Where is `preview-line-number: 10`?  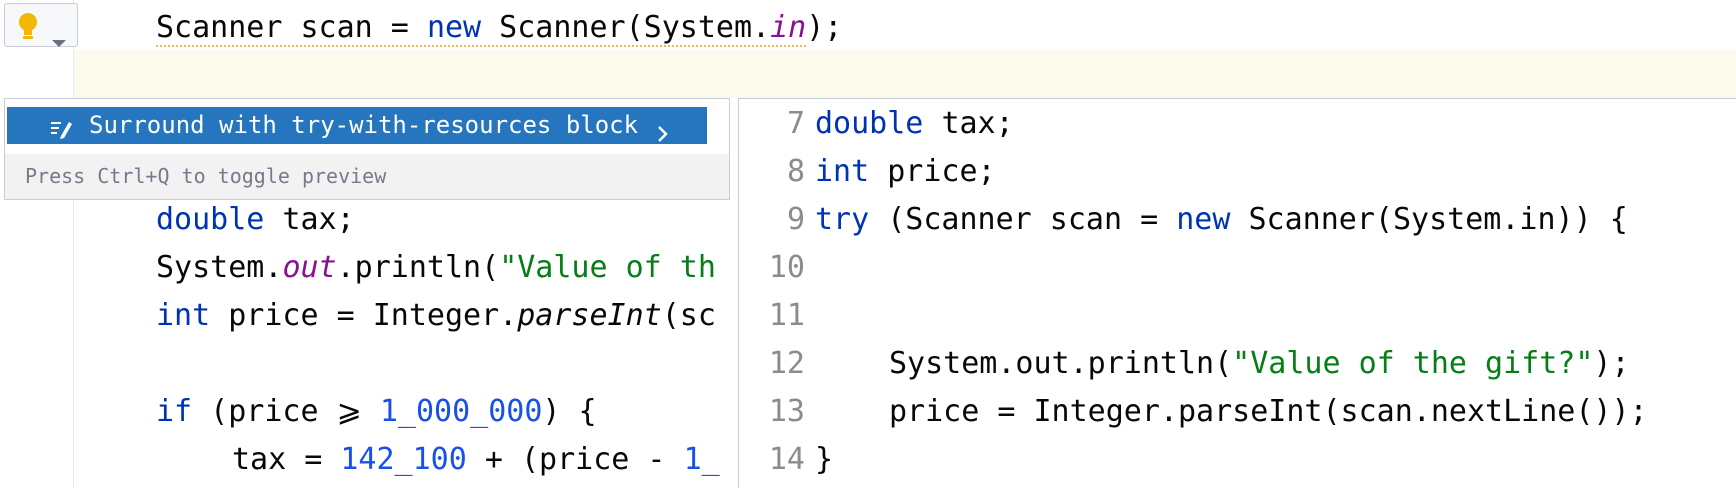
preview-line-number: 10 is located at coordinates (786, 267).